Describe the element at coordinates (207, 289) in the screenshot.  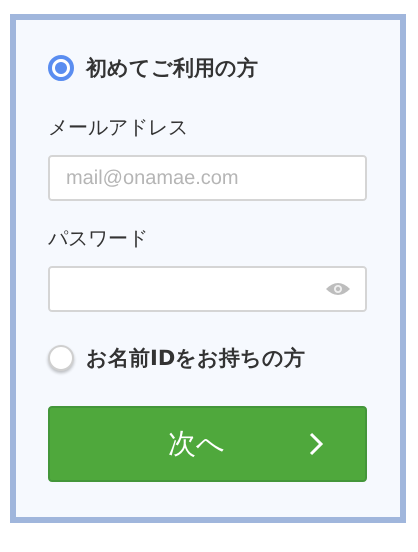
I see `password-field` at that location.